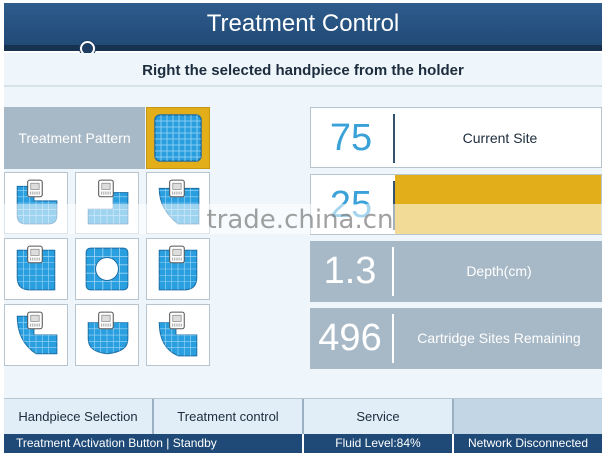 This screenshot has height=457, width=606. I want to click on depth-value: 1.3, so click(350, 271).